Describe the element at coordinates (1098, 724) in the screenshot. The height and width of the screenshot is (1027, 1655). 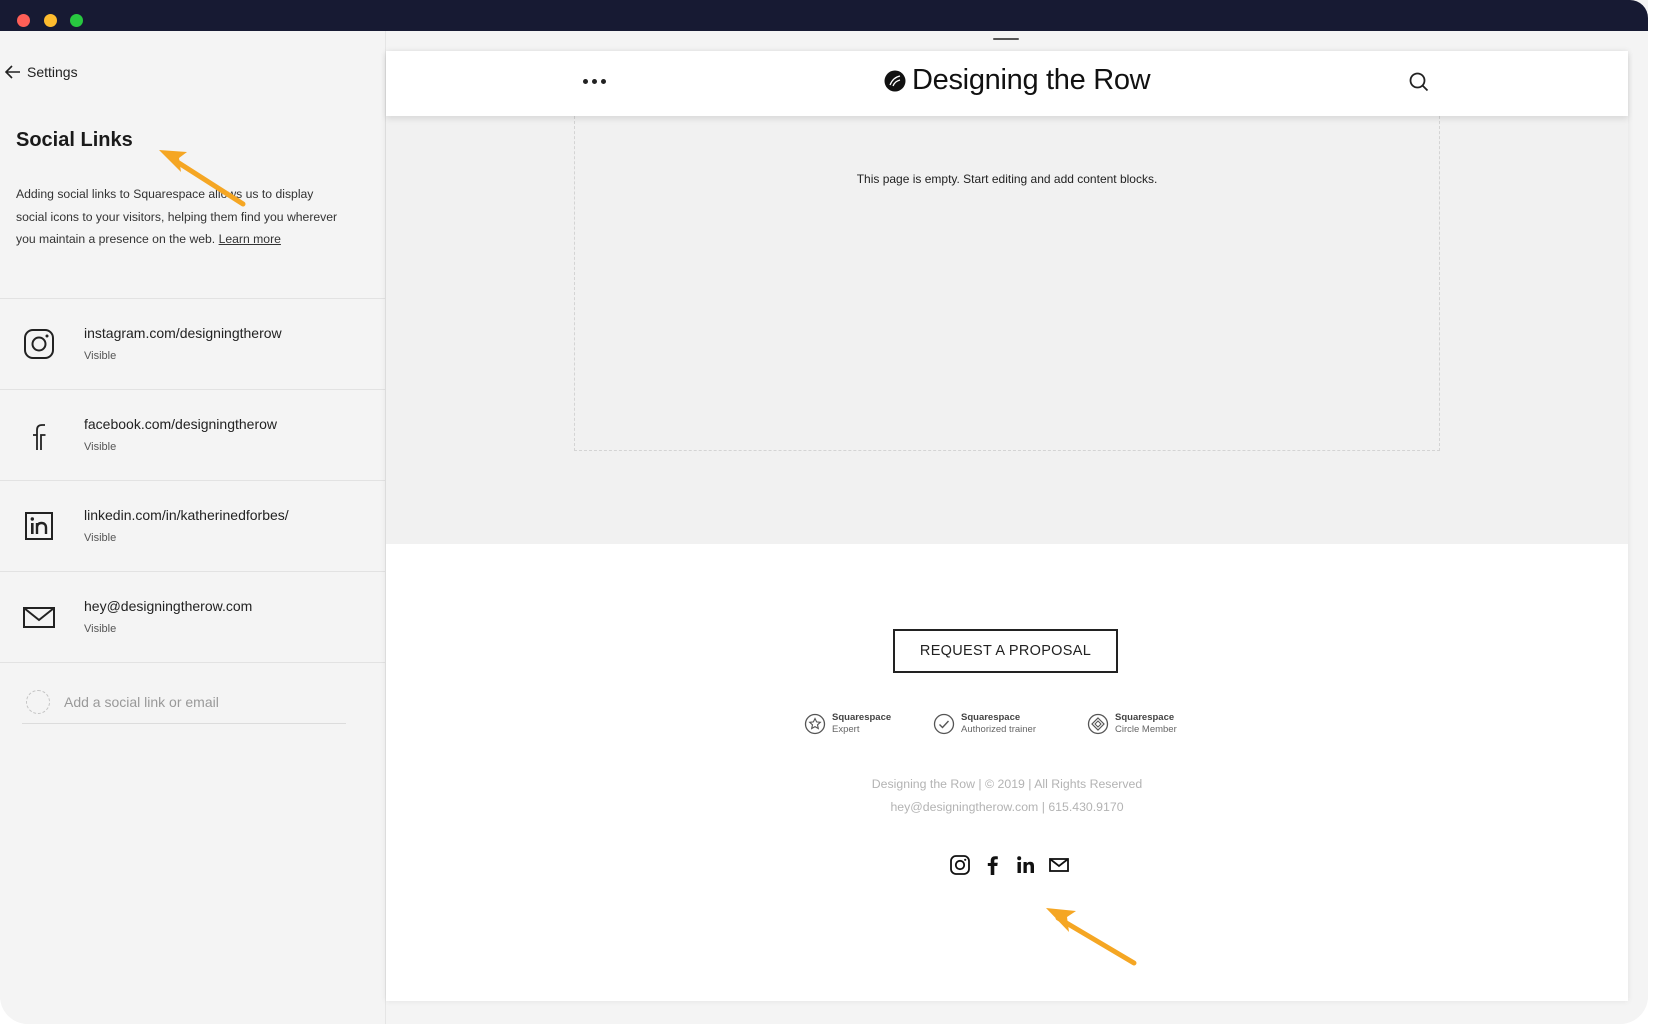
I see `diamond-badge-icon` at that location.